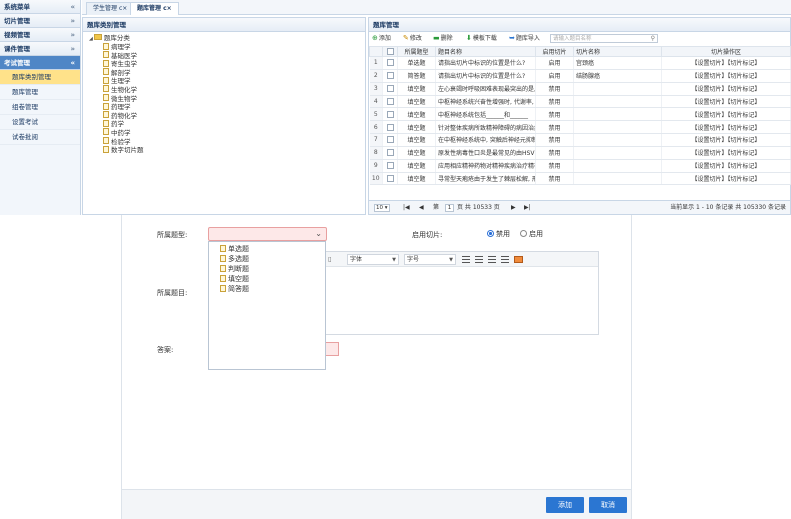  I want to click on document-icon: ▯, so click(330, 259).